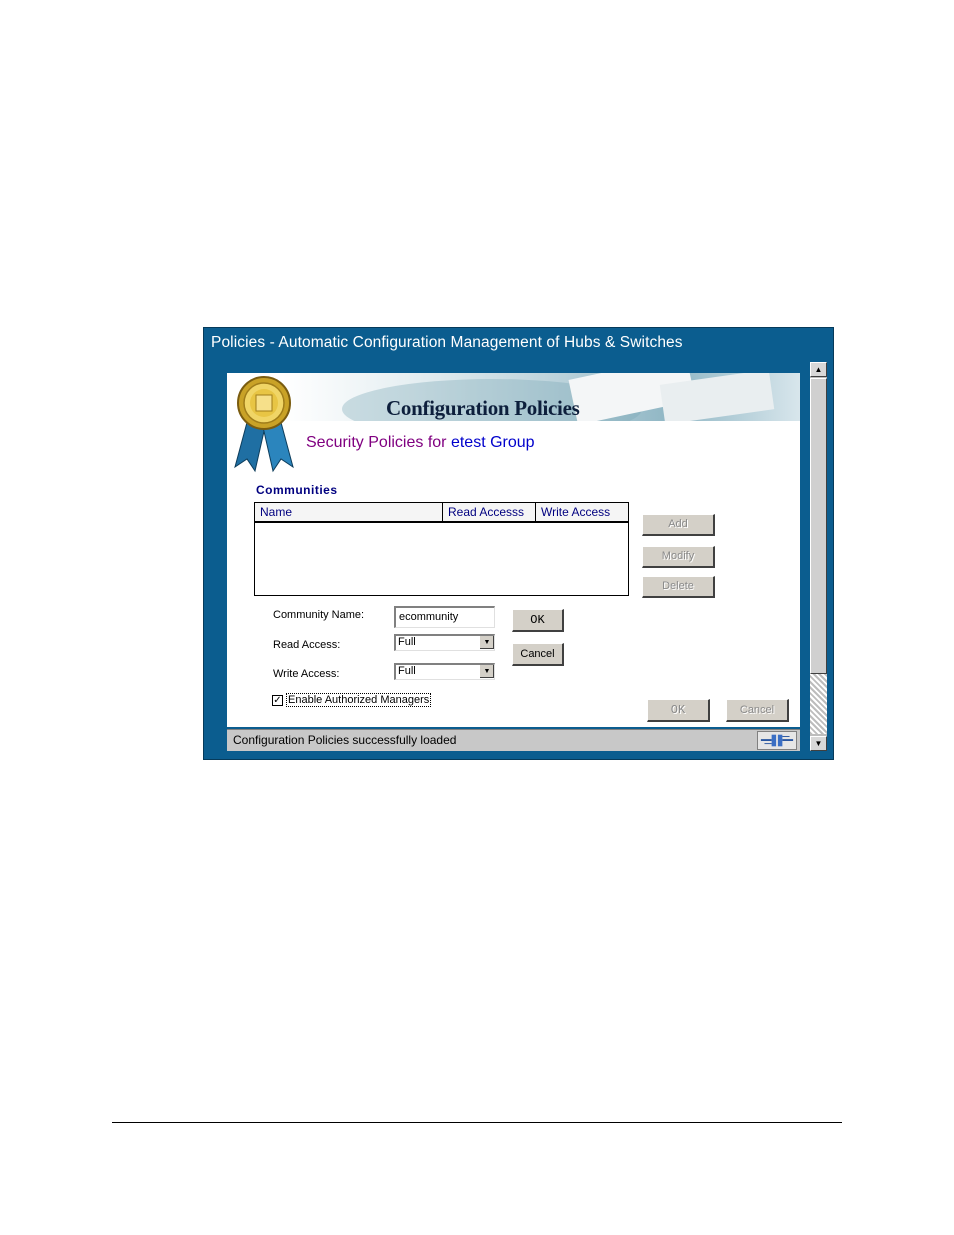 The image size is (954, 1235). Describe the element at coordinates (678, 525) in the screenshot. I see `add-button: Add` at that location.